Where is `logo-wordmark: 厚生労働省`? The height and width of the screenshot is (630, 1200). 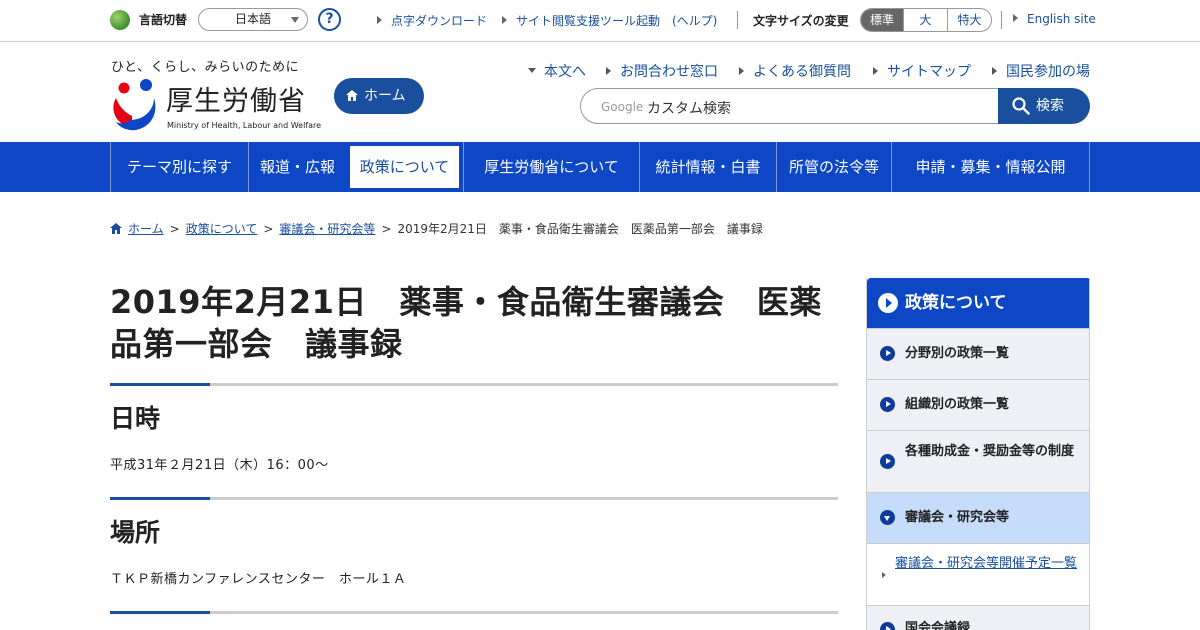
logo-wordmark: 厚生労働省 is located at coordinates (236, 98).